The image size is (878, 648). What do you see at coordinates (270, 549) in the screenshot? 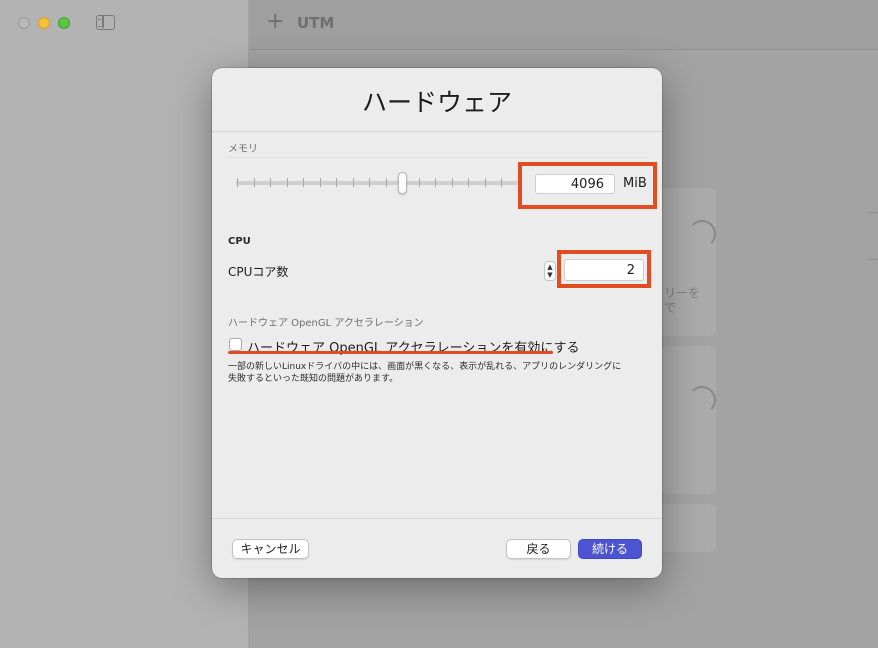
I see `cancel-button: キャンセル` at bounding box center [270, 549].